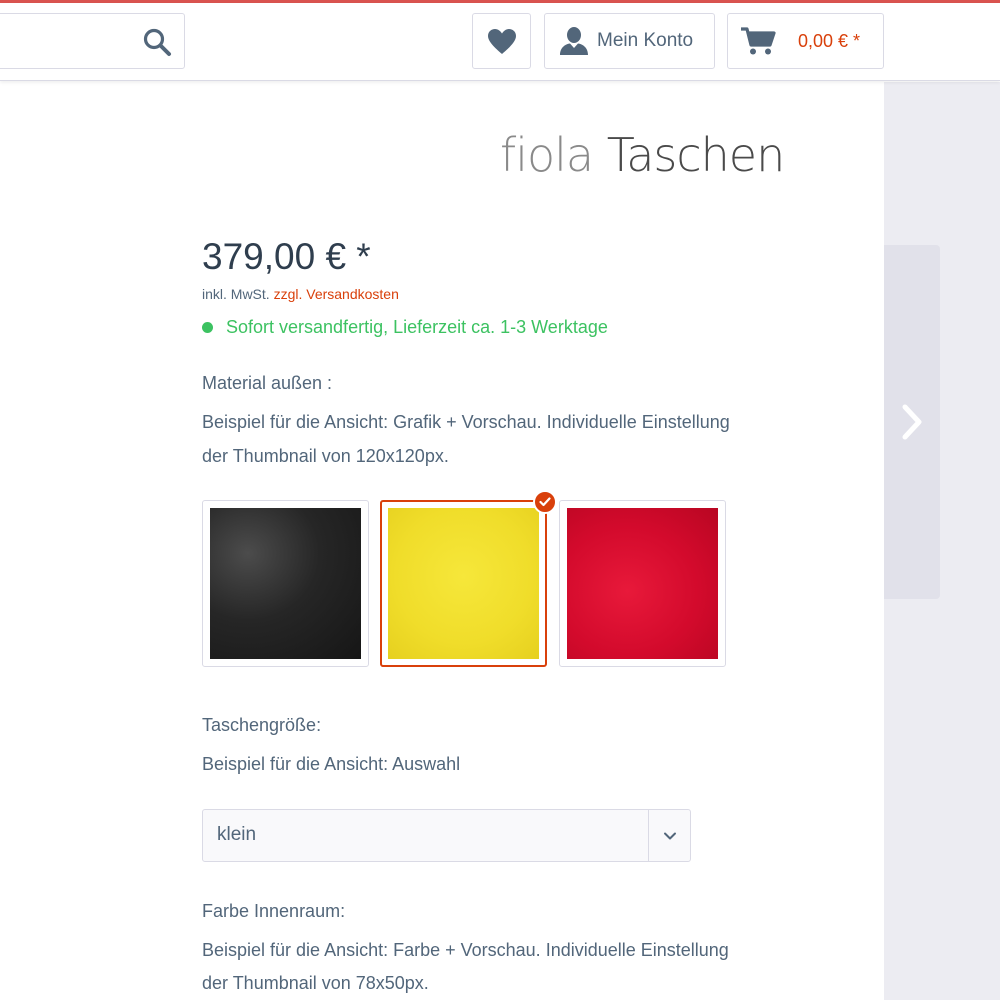  Describe the element at coordinates (574, 41) in the screenshot. I see `user-icon` at that location.